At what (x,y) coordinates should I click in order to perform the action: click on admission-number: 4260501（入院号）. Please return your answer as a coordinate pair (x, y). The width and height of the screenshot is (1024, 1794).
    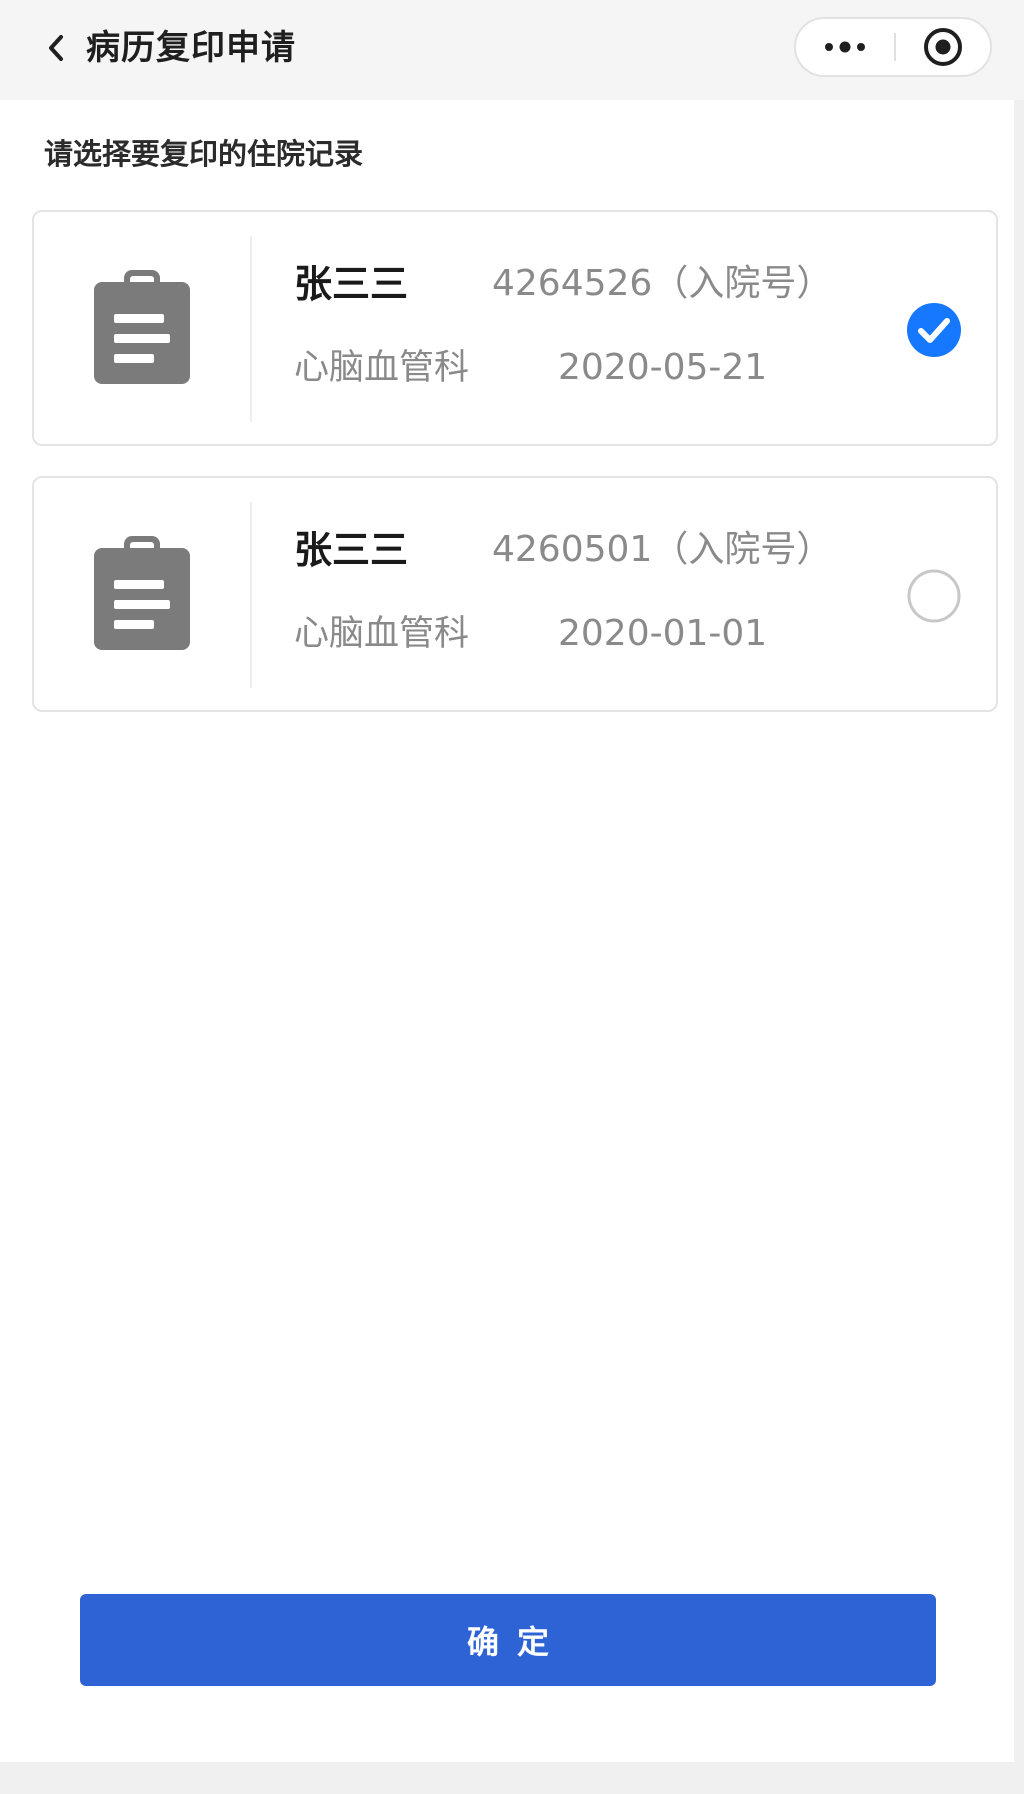
    Looking at the image, I should click on (662, 549).